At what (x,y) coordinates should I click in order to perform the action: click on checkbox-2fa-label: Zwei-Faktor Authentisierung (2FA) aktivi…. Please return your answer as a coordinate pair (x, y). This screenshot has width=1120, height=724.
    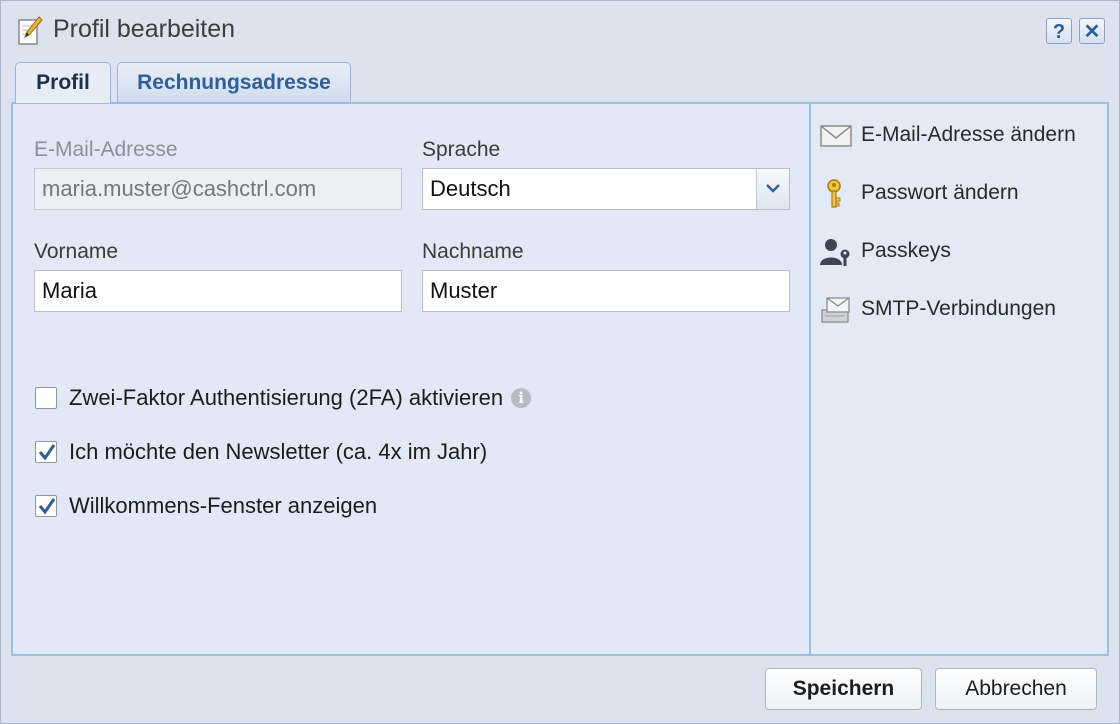
    Looking at the image, I should click on (300, 398).